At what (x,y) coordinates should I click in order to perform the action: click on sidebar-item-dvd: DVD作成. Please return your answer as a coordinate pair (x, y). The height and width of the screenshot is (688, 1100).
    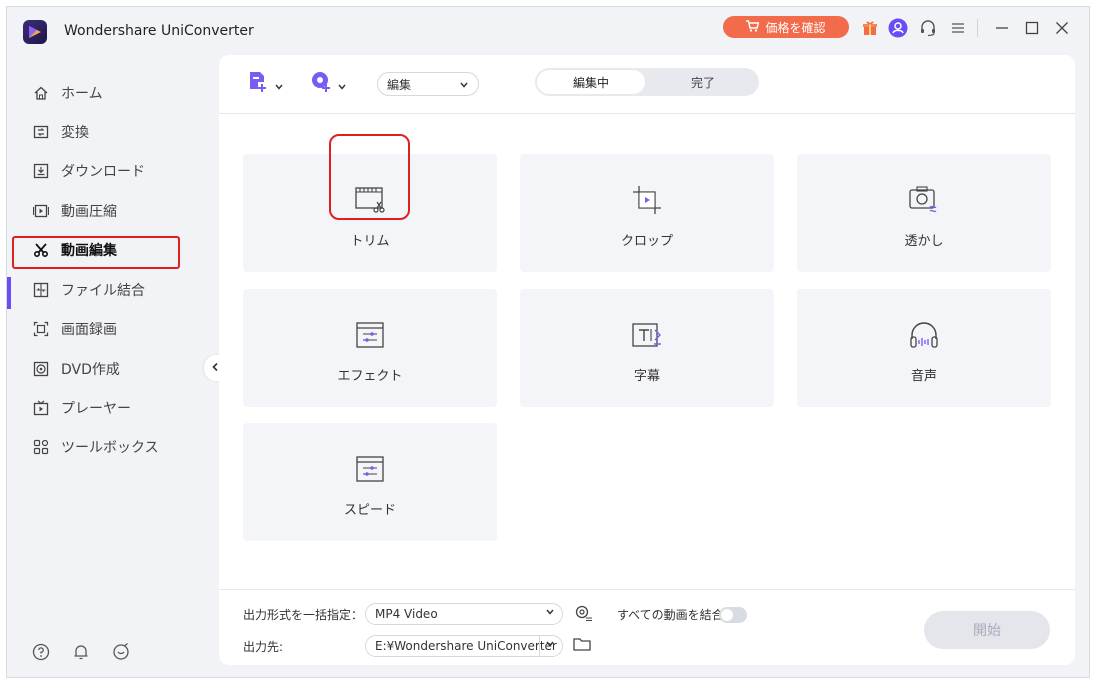
    Looking at the image, I should click on (94, 369).